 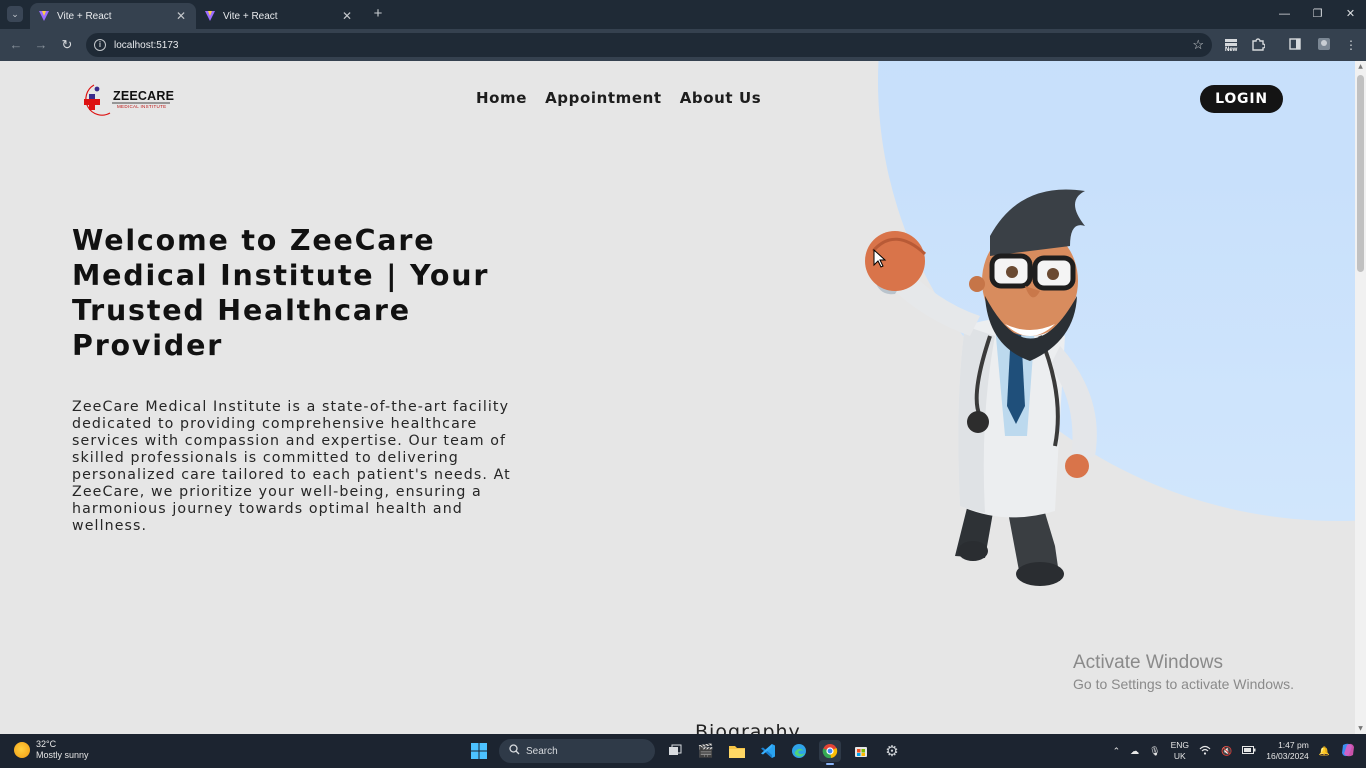 What do you see at coordinates (1360, 173) in the screenshot?
I see `scrollbar-thumb` at bounding box center [1360, 173].